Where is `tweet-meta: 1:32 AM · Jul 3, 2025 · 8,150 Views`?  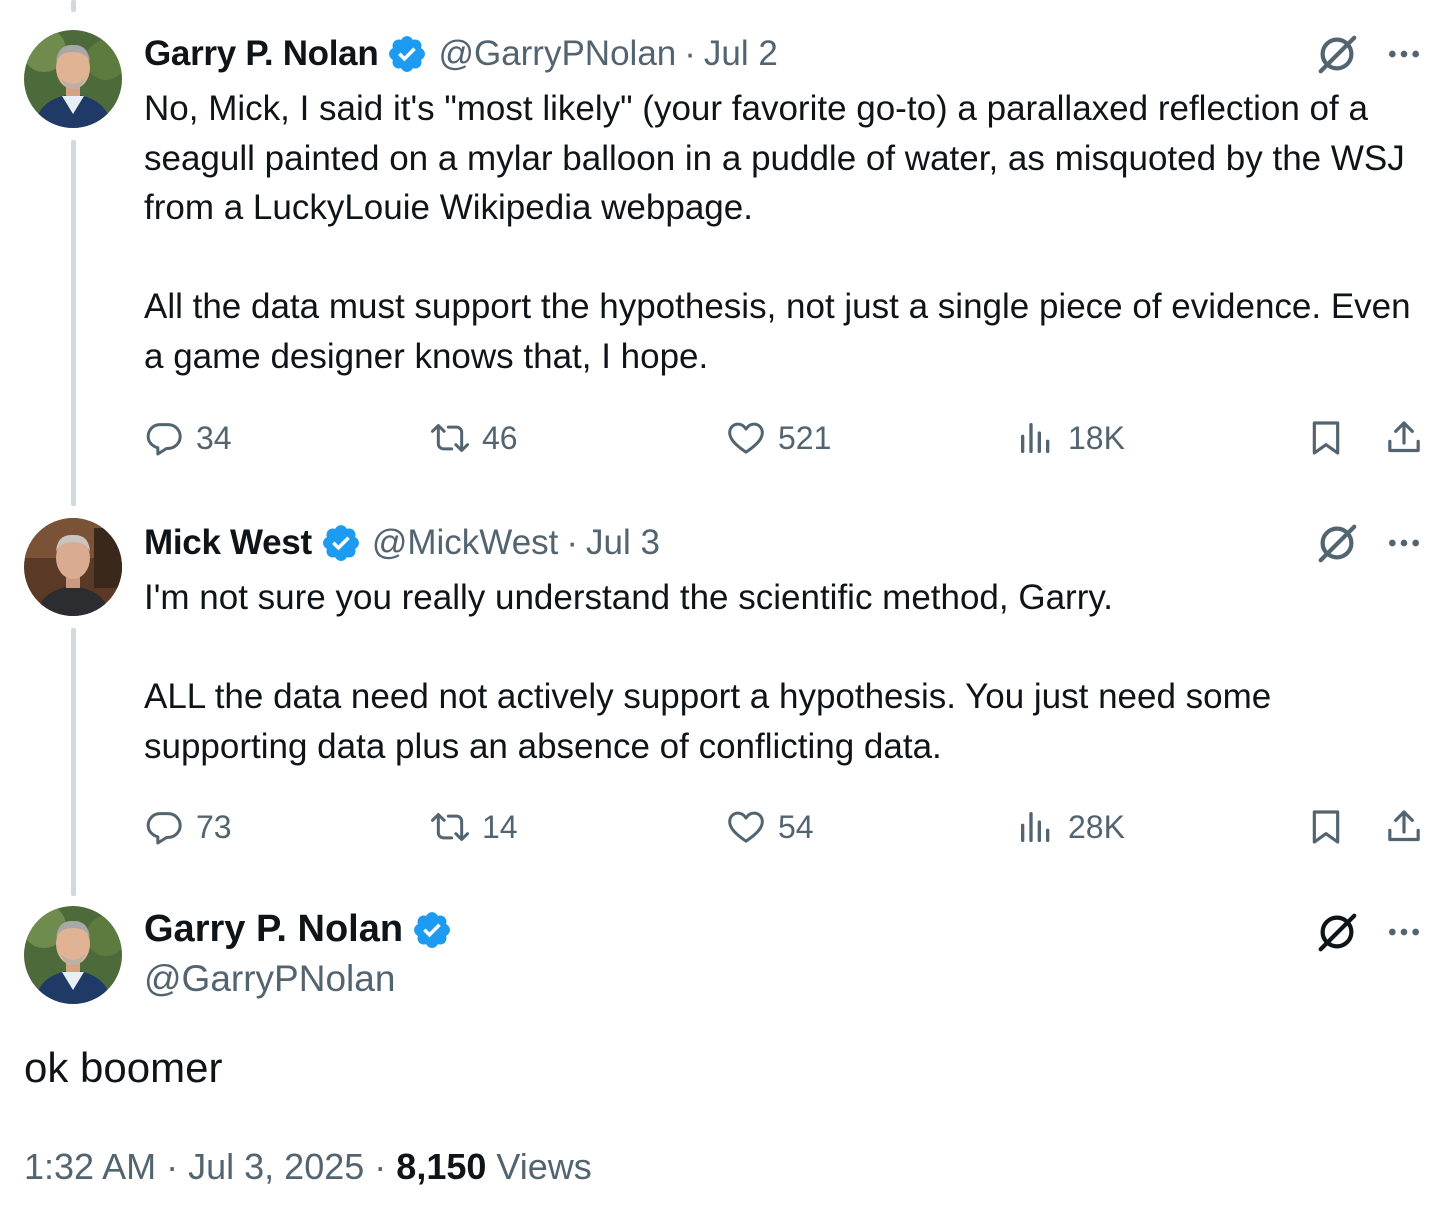 tweet-meta: 1:32 AM · Jul 3, 2025 · 8,150 Views is located at coordinates (308, 1167).